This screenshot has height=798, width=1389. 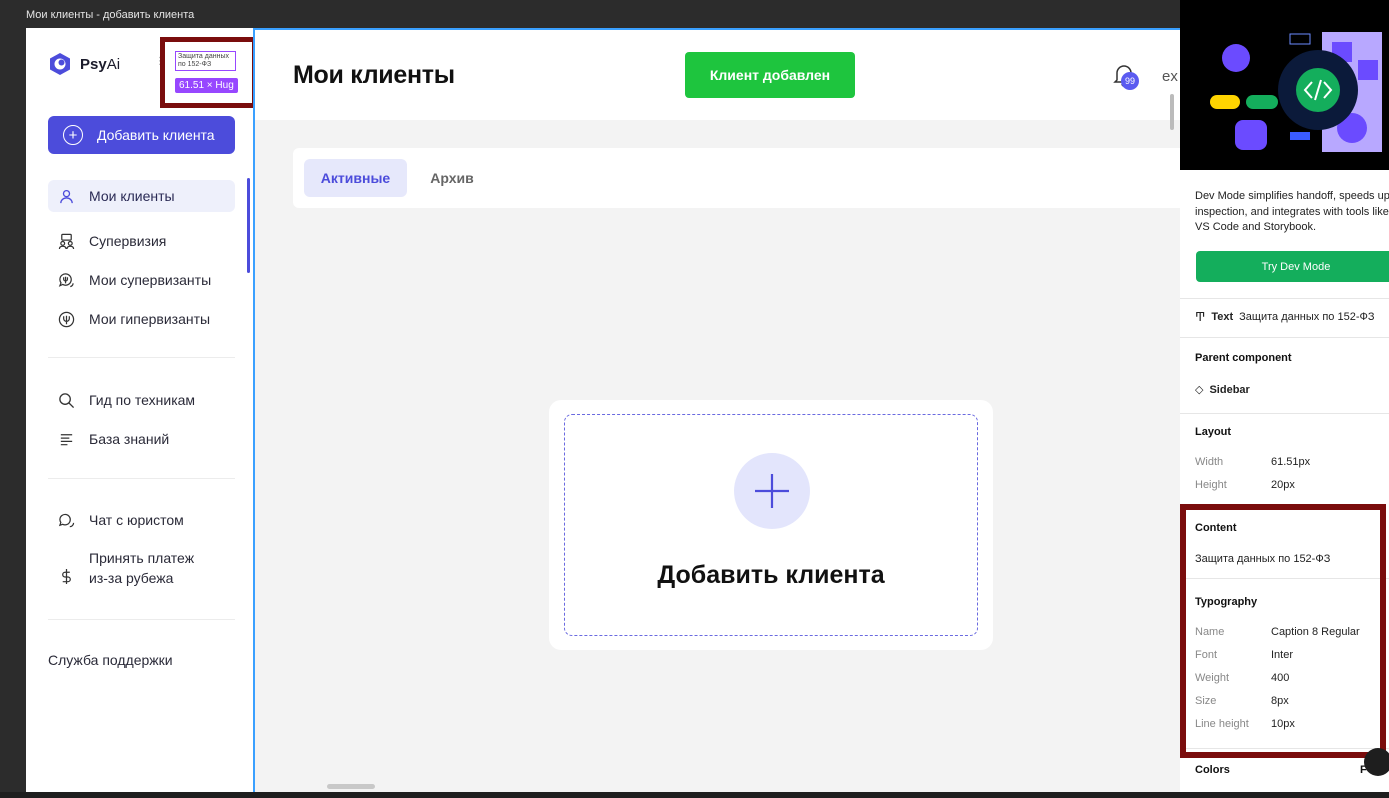 I want to click on content-value: Защита данных по 152-ФЗ, so click(x=1262, y=559).